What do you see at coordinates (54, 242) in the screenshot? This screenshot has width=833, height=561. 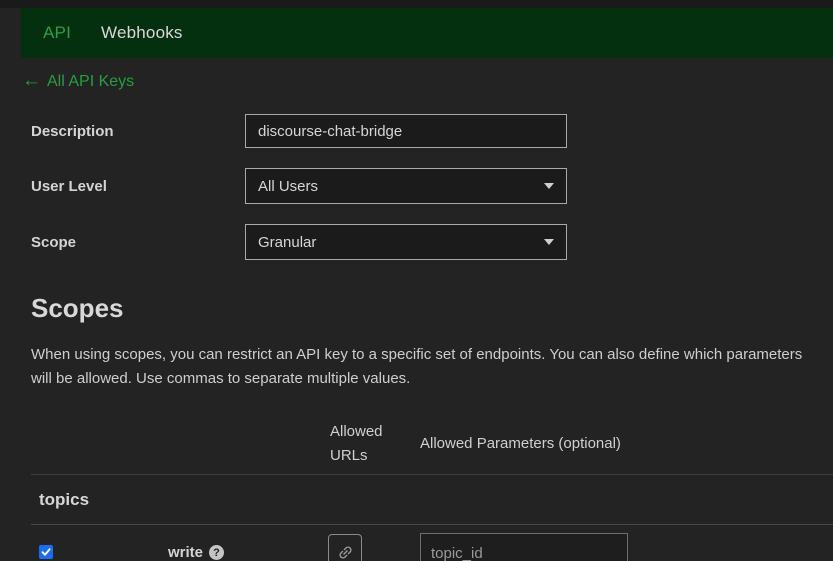 I see `scope-label: Scope` at bounding box center [54, 242].